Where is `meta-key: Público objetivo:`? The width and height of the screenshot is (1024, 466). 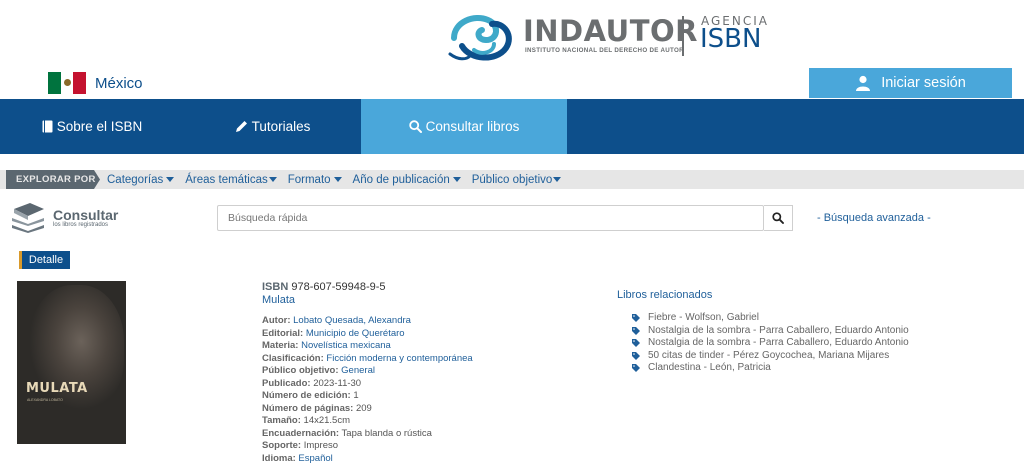 meta-key: Público objetivo: is located at coordinates (300, 370).